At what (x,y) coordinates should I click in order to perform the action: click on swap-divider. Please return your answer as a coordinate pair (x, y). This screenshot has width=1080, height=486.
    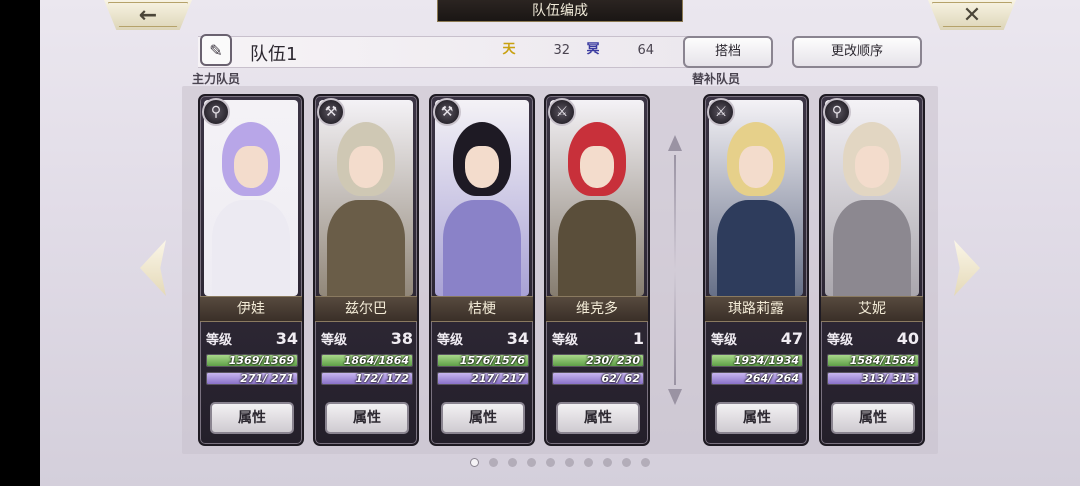
    Looking at the image, I should click on (675, 270).